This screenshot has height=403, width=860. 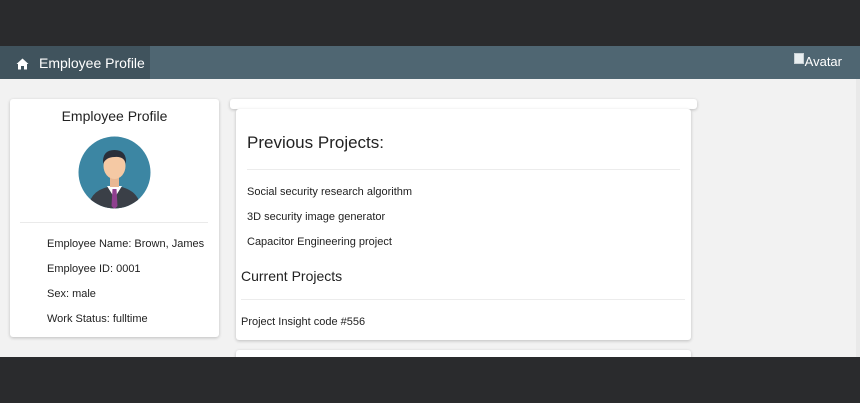 I want to click on bottom-panel, so click(x=463, y=353).